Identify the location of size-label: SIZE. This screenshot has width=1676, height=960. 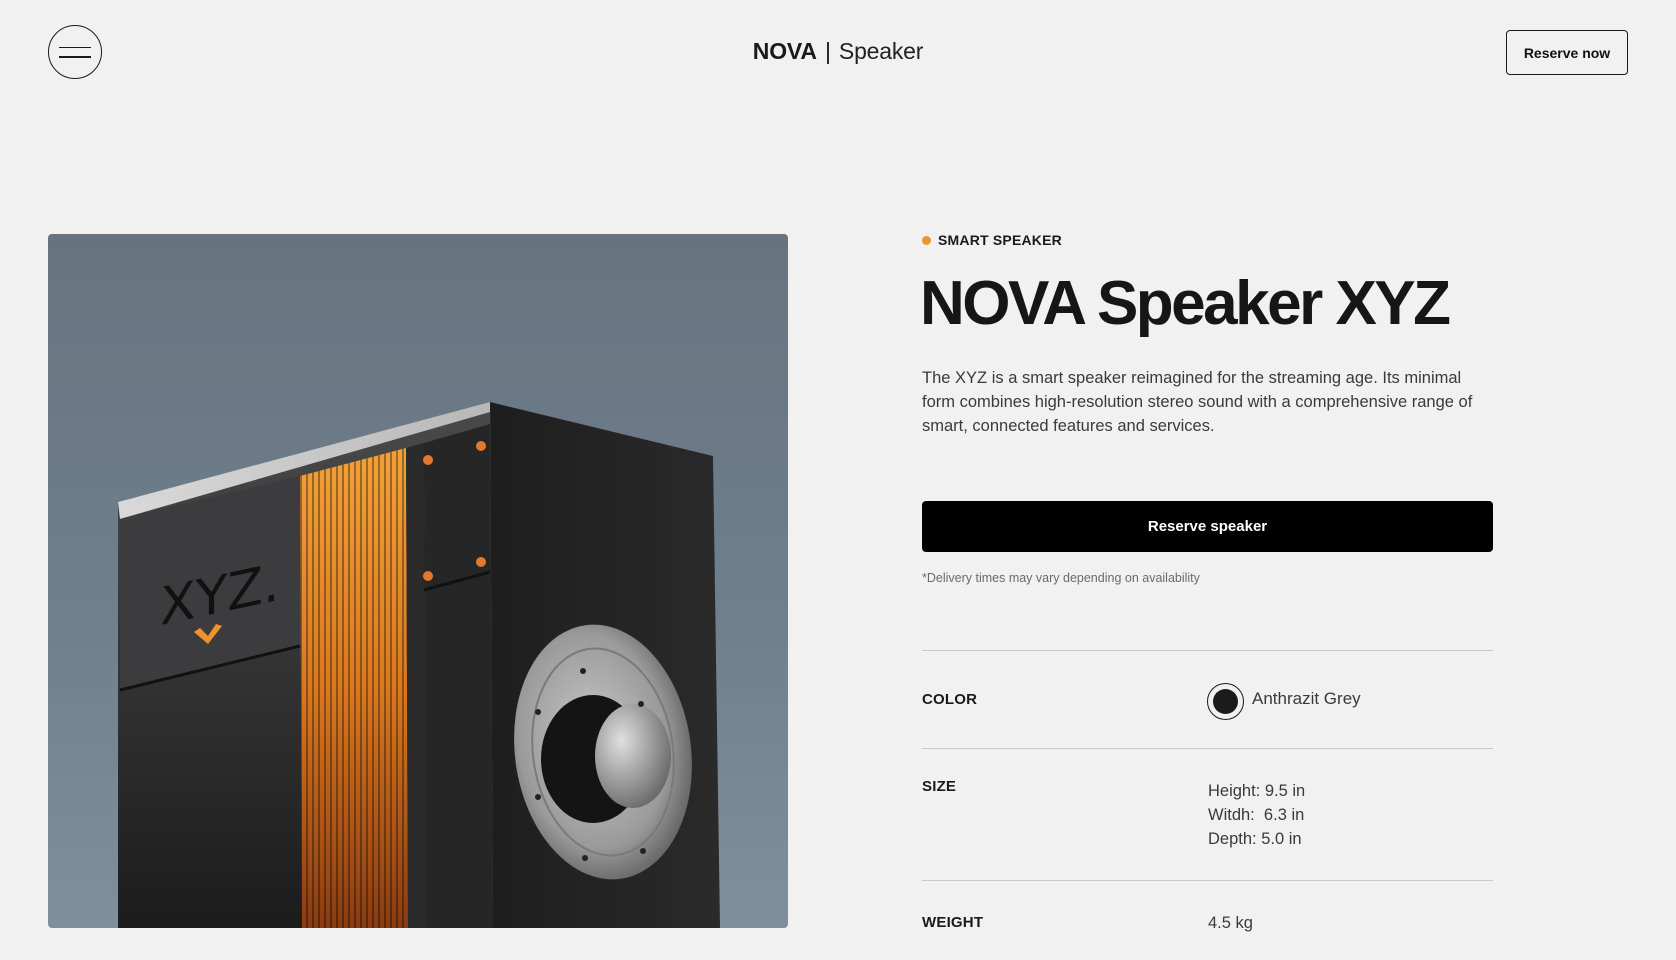
(939, 786).